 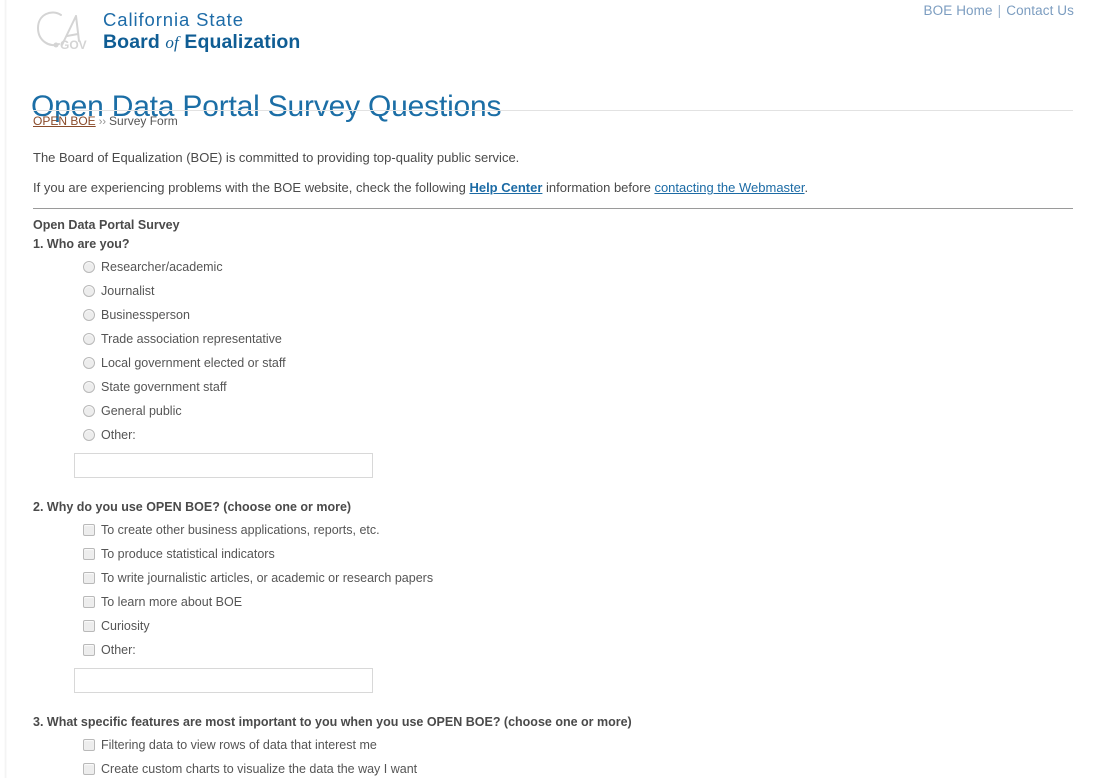 I want to click on brand-line-board-of-equalization: Board of Equalization, so click(x=202, y=41).